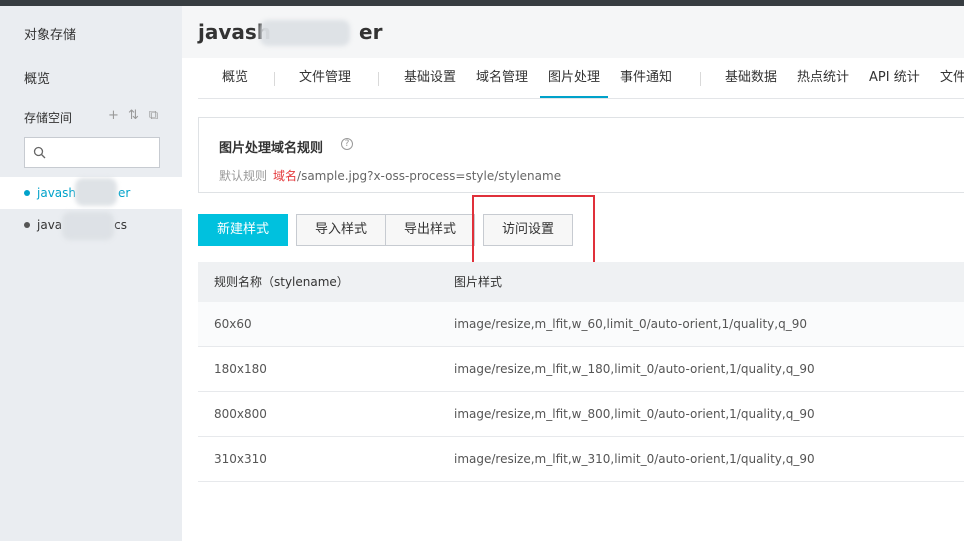  Describe the element at coordinates (50, 35) in the screenshot. I see `sidebar-title: 对象存储` at that location.